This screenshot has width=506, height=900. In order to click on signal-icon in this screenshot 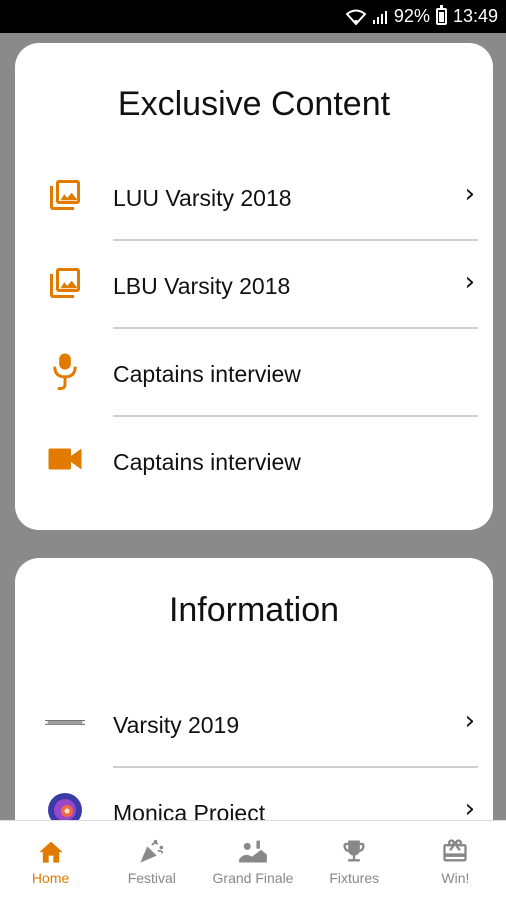, I will do `click(380, 17)`.